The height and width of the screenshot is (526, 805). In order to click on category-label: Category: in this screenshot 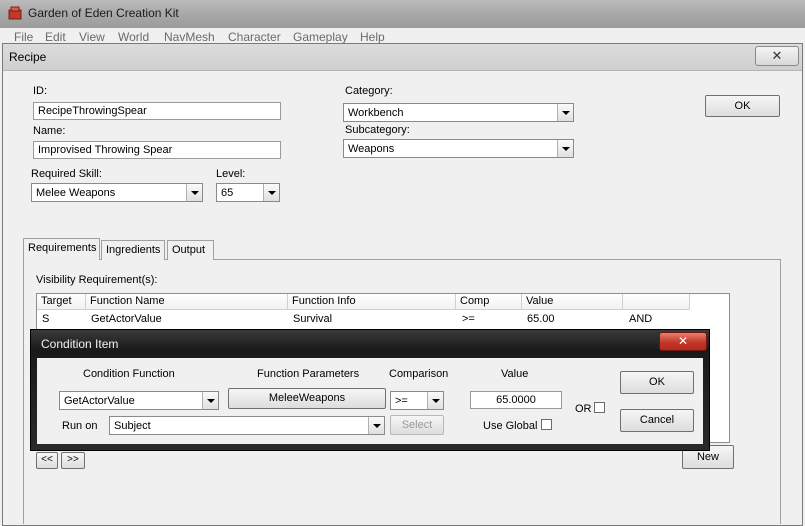, I will do `click(369, 91)`.